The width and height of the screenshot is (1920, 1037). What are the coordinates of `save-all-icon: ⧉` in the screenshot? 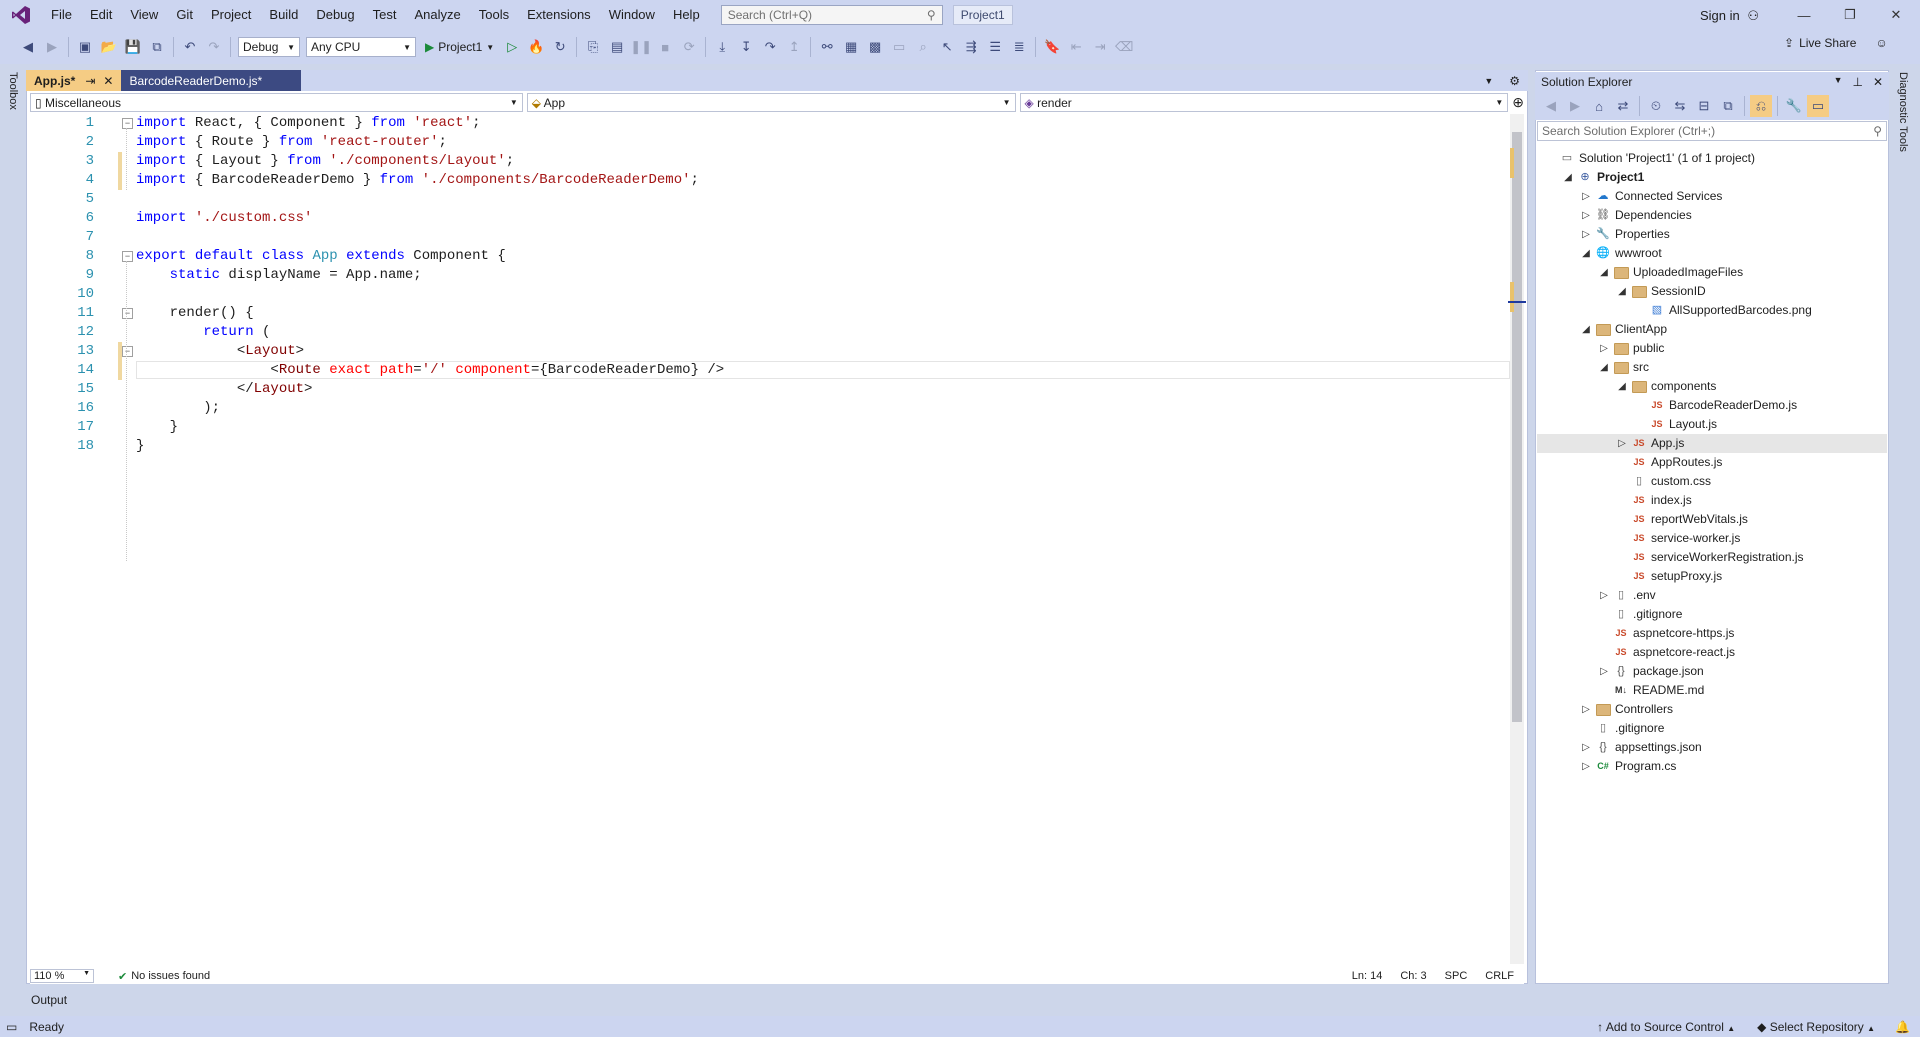 It's located at (157, 47).